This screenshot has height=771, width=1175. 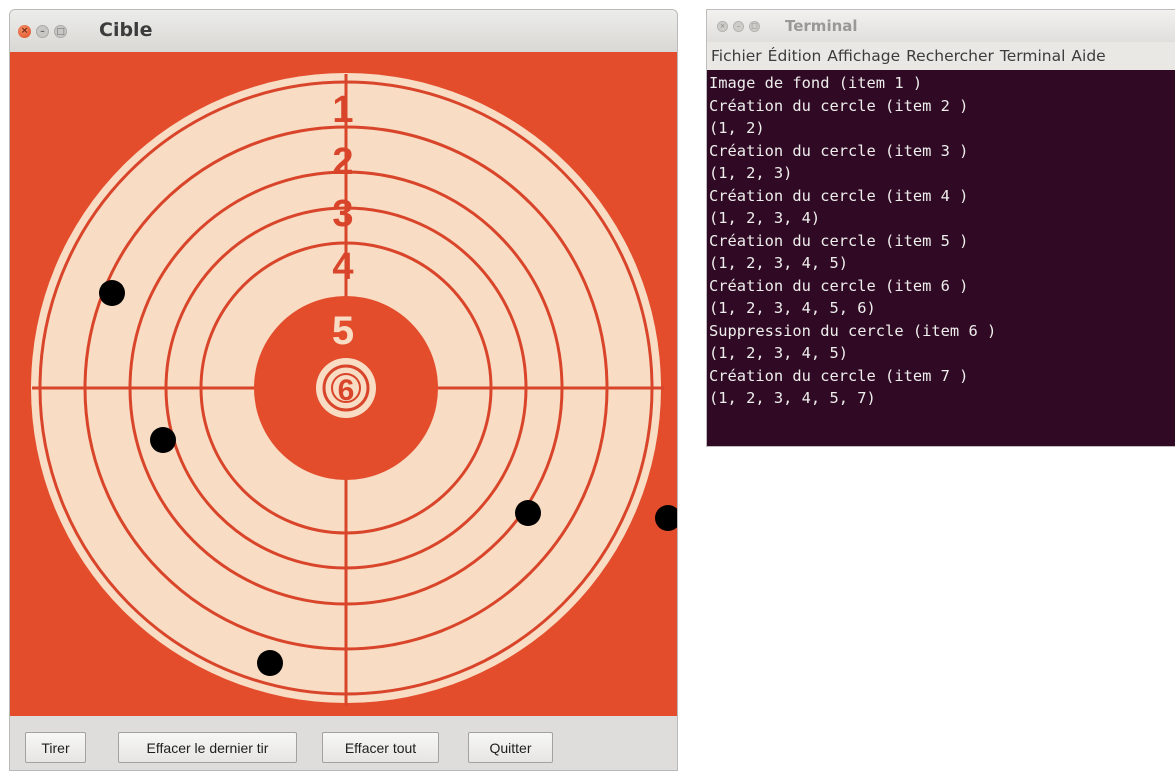 What do you see at coordinates (792, 398) in the screenshot?
I see `terminal-line: (1, 2, 3, 4, 5, 7)` at bounding box center [792, 398].